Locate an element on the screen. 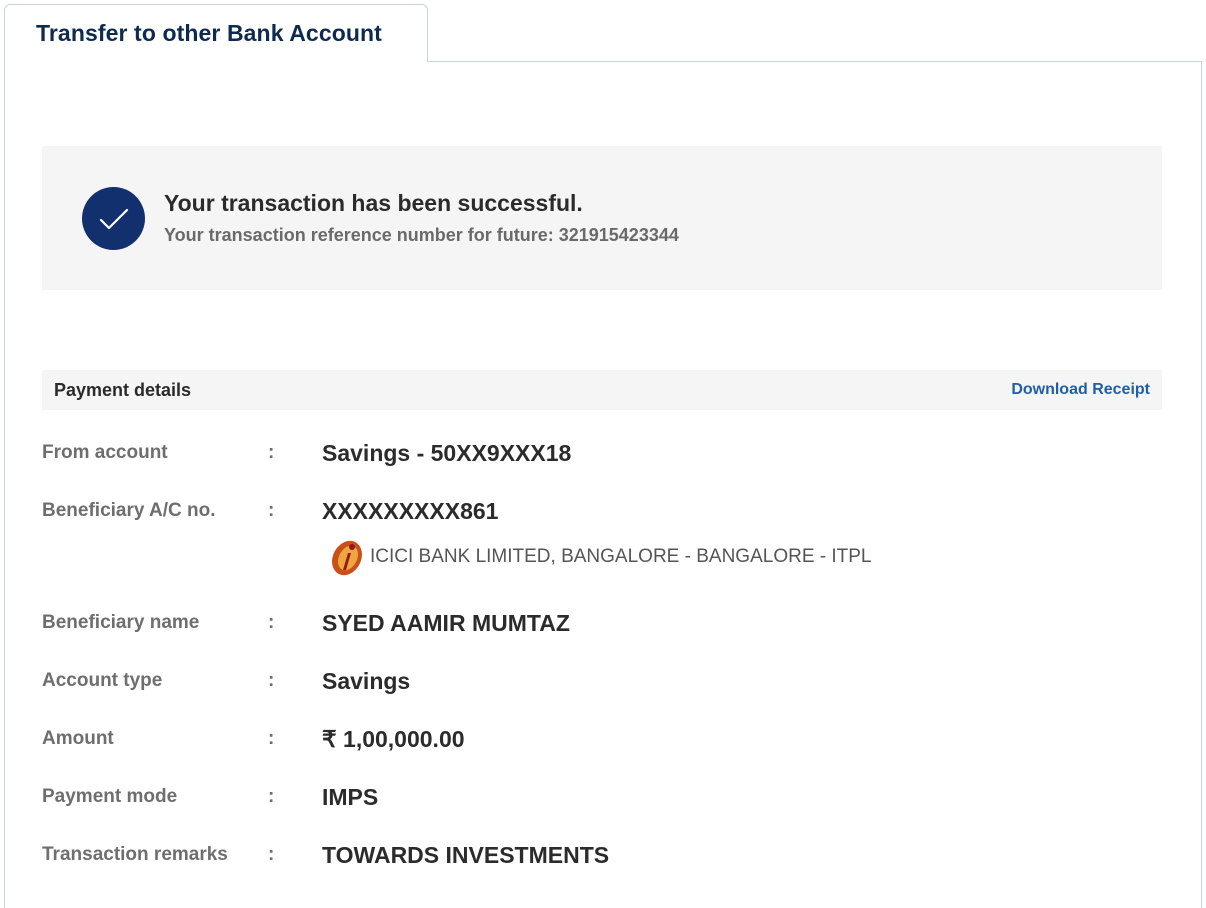 The width and height of the screenshot is (1206, 908). detail-value: IMPS is located at coordinates (350, 797).